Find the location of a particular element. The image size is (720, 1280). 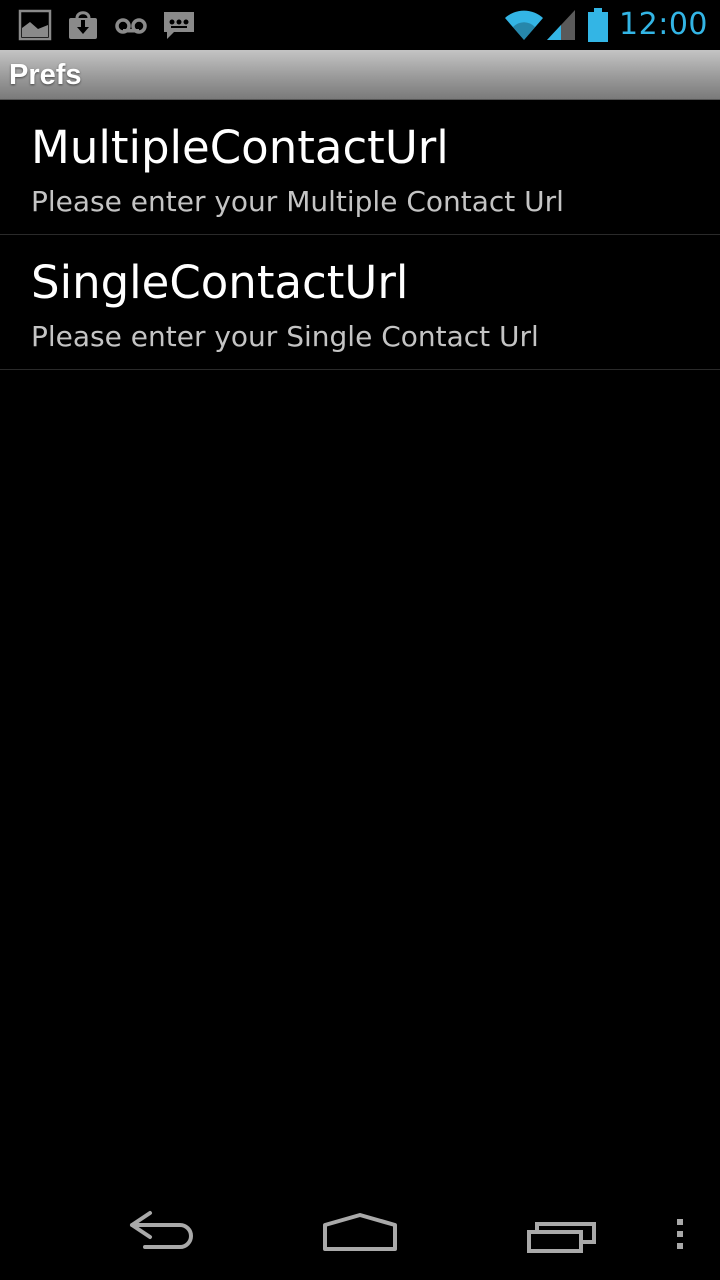

download-icon is located at coordinates (83, 25).